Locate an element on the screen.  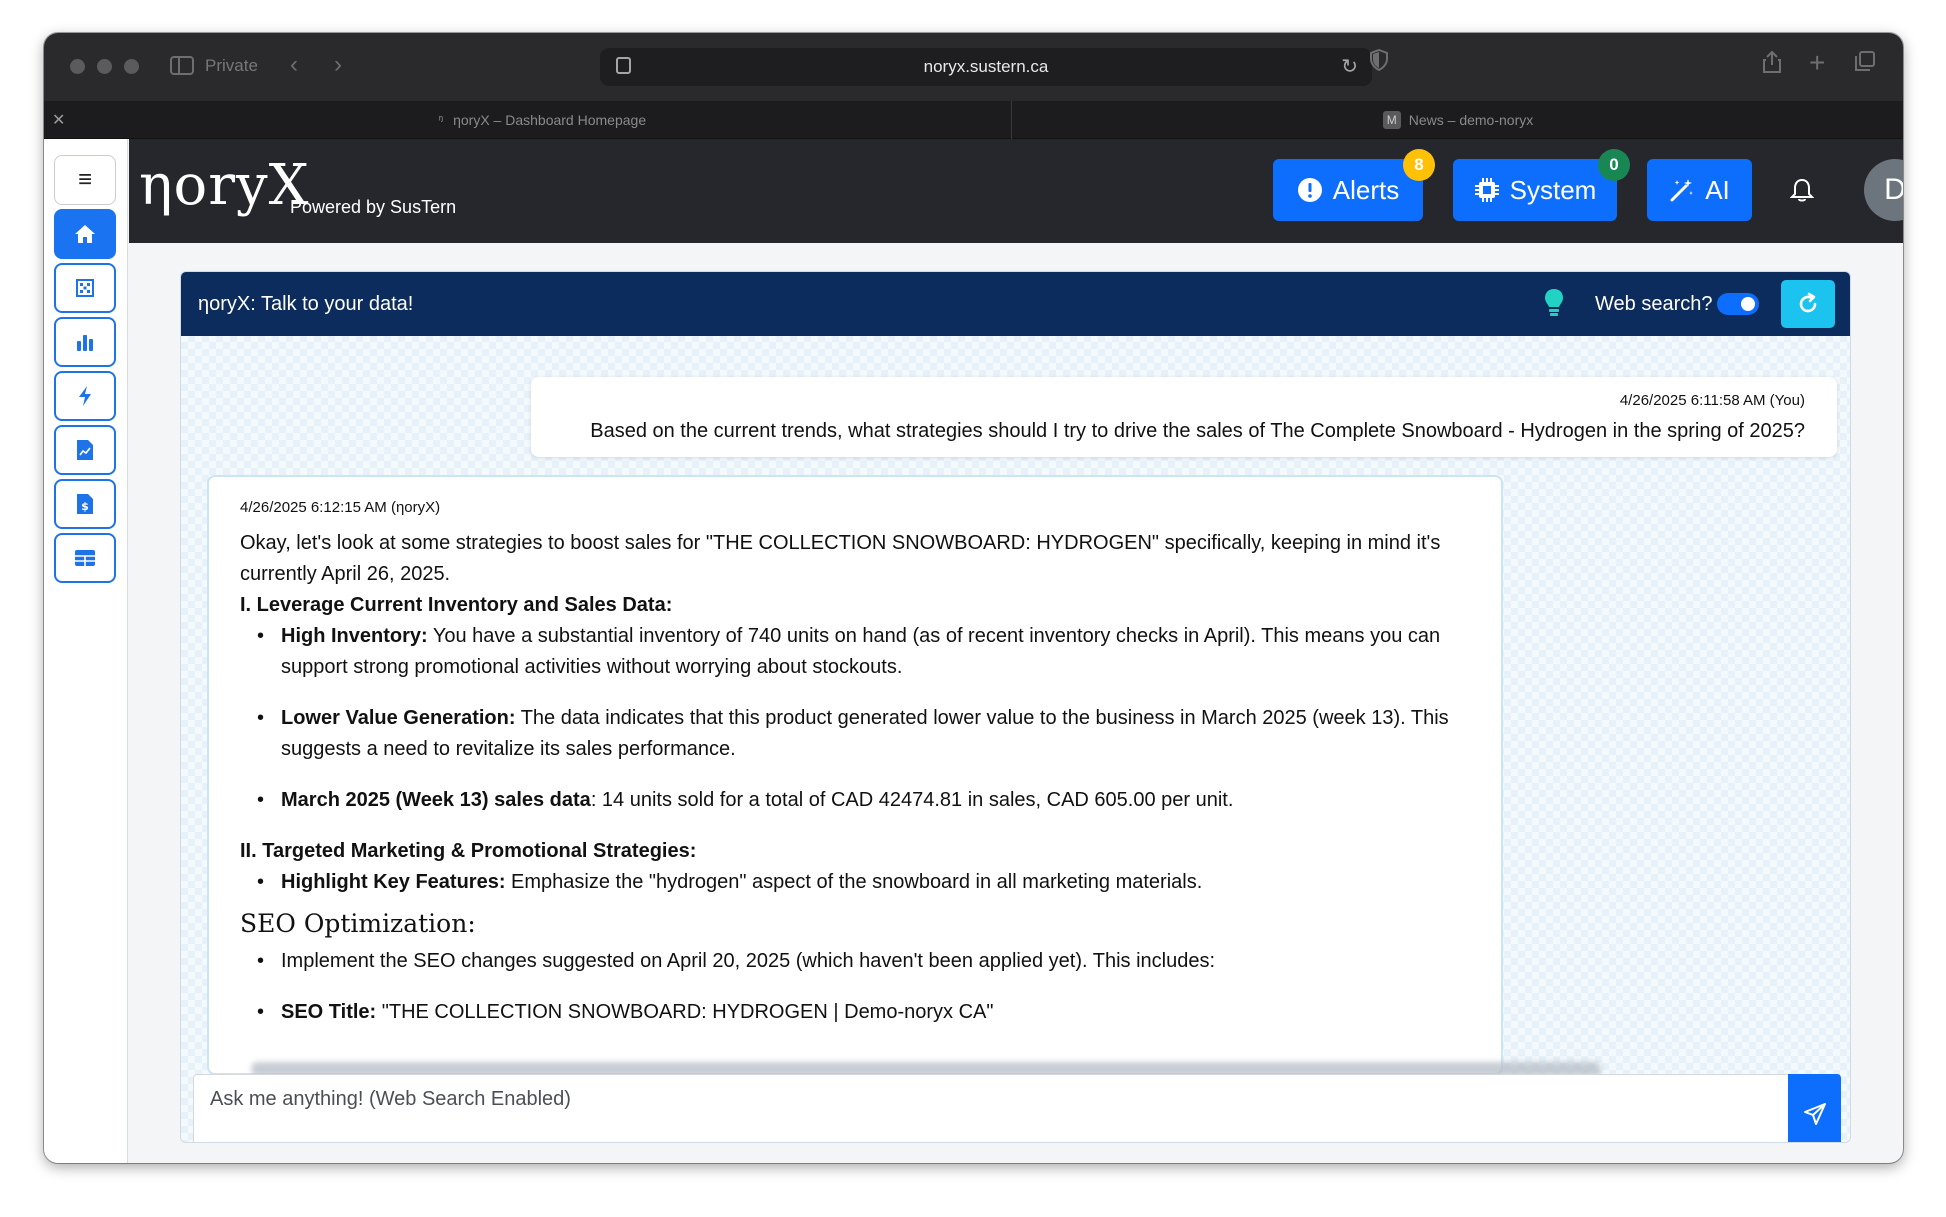
sidebar-toggle-icon is located at coordinates (182, 65).